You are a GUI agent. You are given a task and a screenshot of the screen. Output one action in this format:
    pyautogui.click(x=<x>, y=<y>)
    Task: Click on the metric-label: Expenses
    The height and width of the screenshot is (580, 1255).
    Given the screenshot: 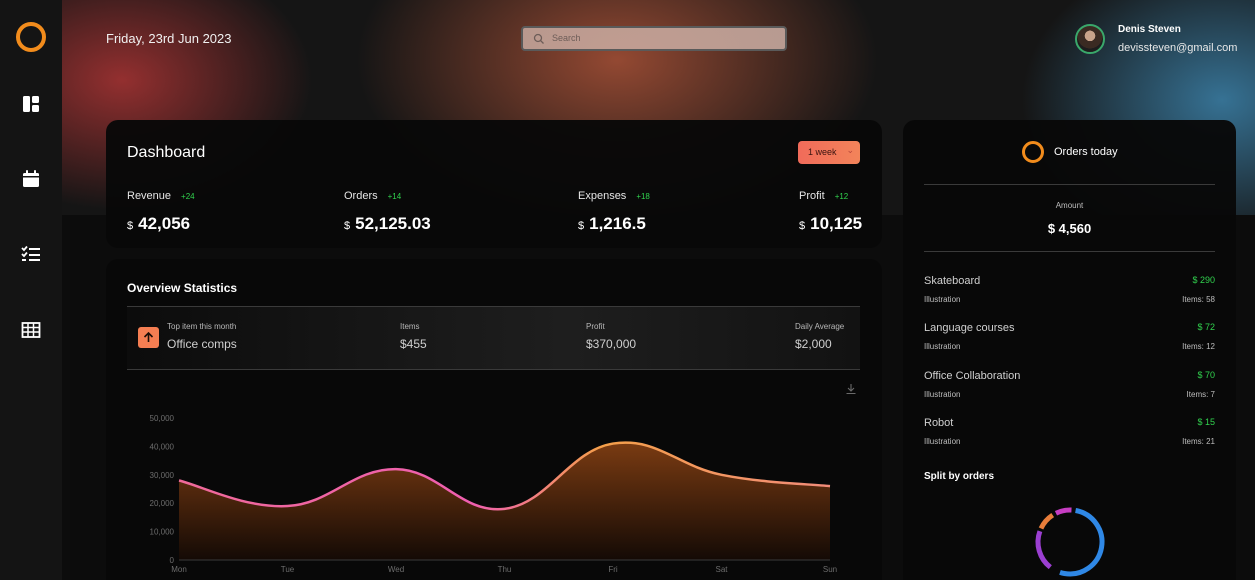 What is the action you would take?
    pyautogui.click(x=602, y=196)
    